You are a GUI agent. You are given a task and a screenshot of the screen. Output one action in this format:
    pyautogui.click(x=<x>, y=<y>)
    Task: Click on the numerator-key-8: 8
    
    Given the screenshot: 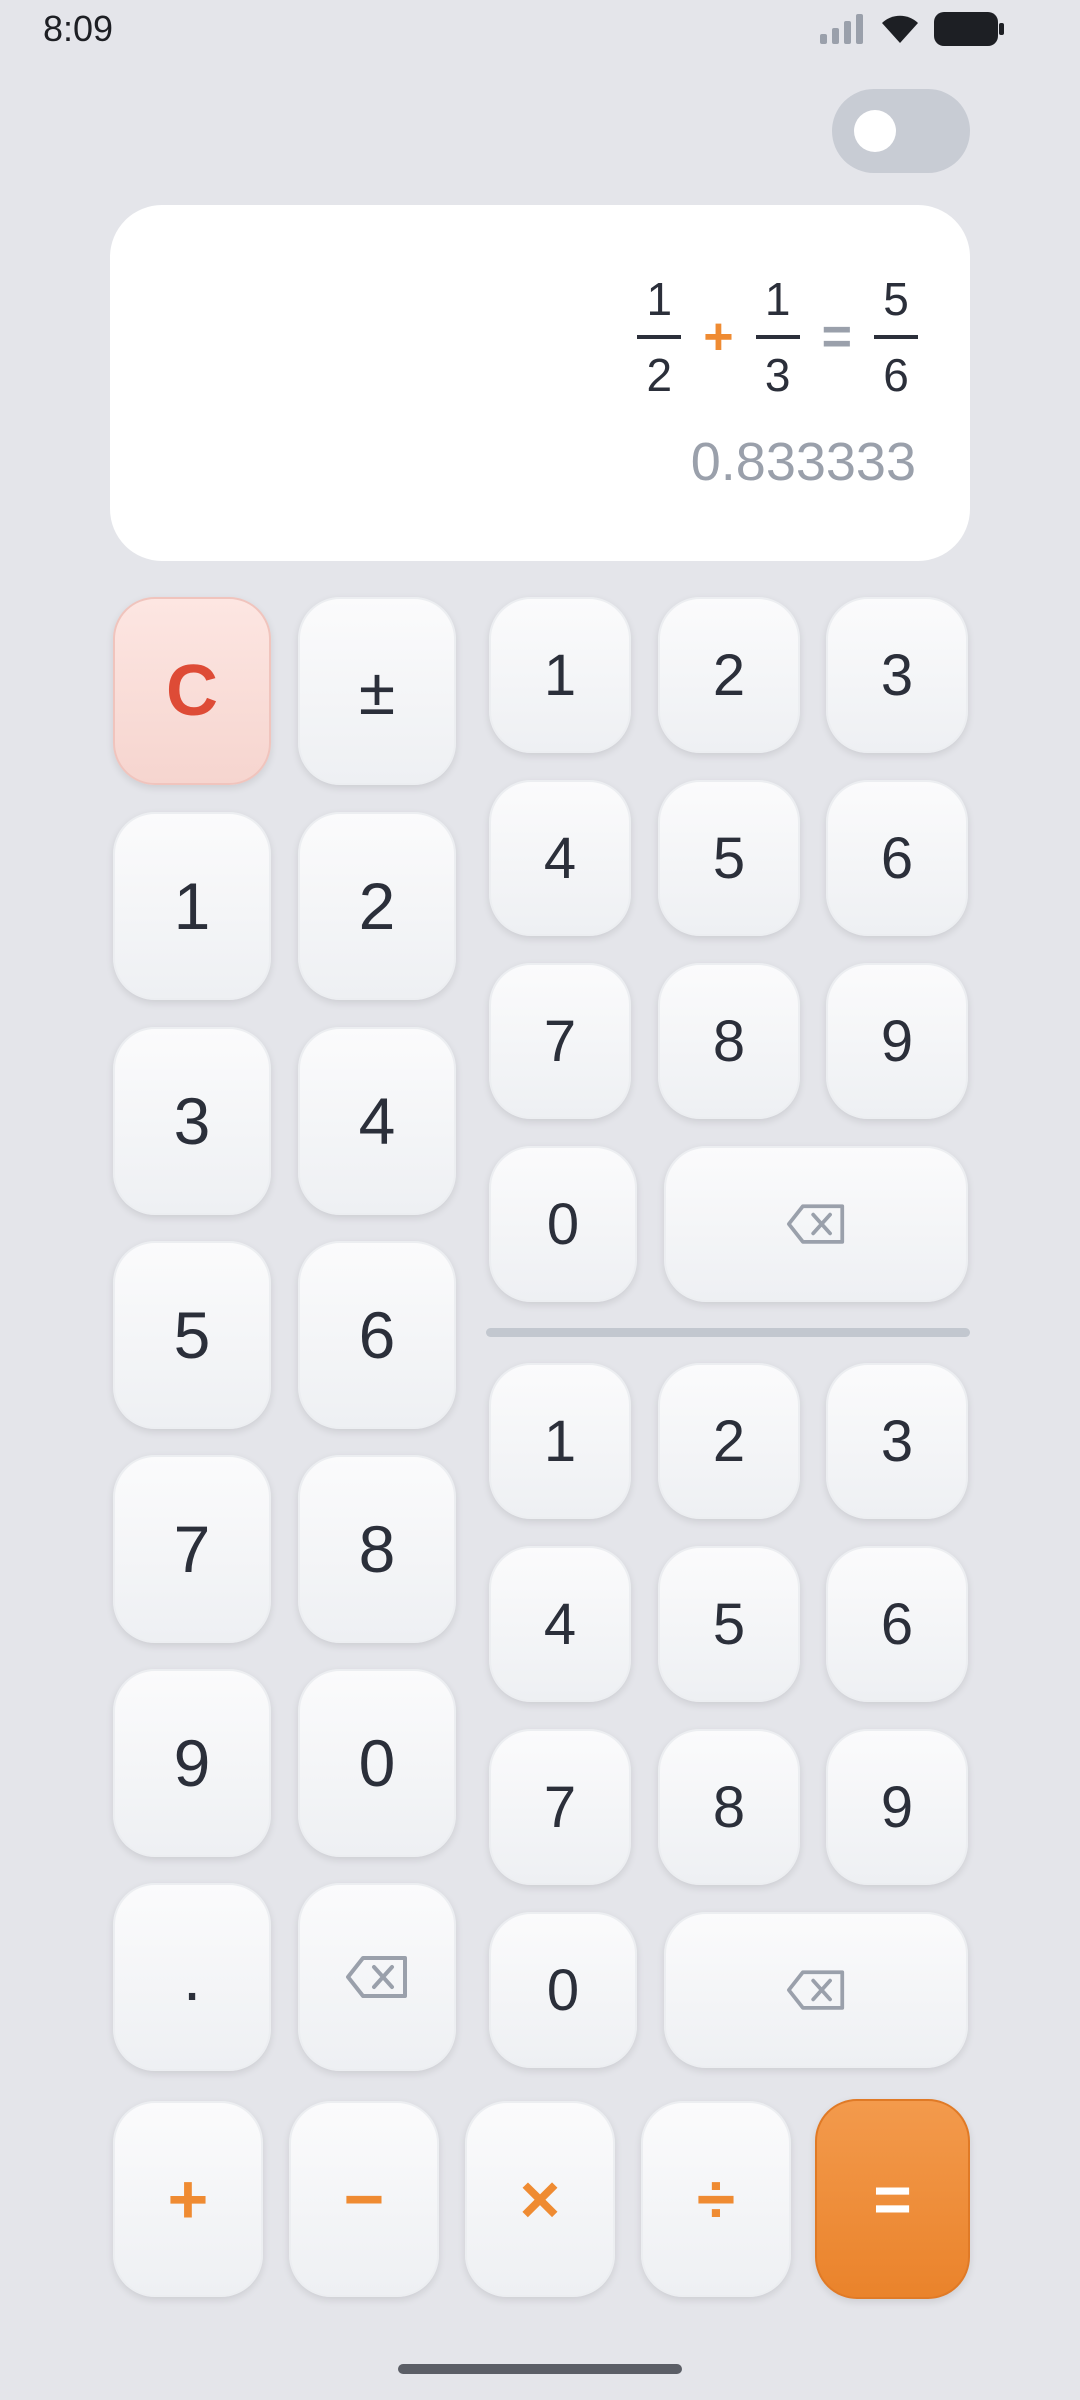 What is the action you would take?
    pyautogui.click(x=729, y=1041)
    